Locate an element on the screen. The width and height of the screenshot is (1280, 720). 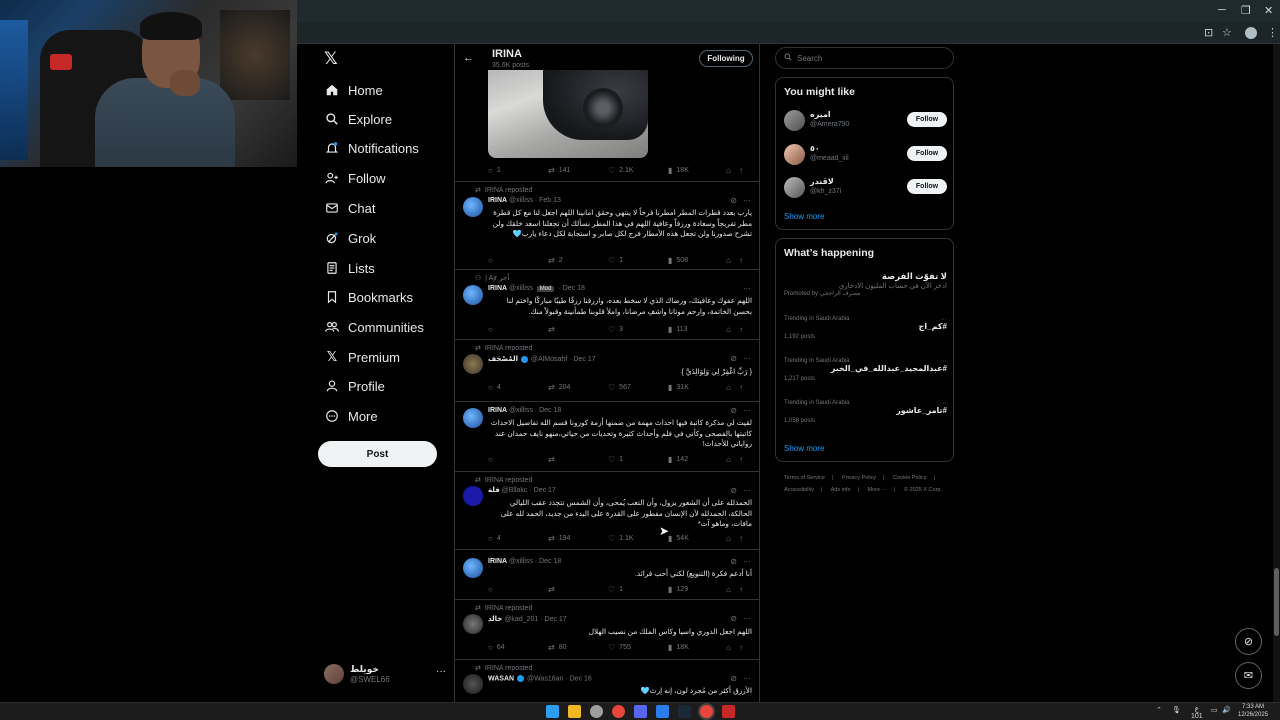
follow-button: Follow is located at coordinates (927, 119).